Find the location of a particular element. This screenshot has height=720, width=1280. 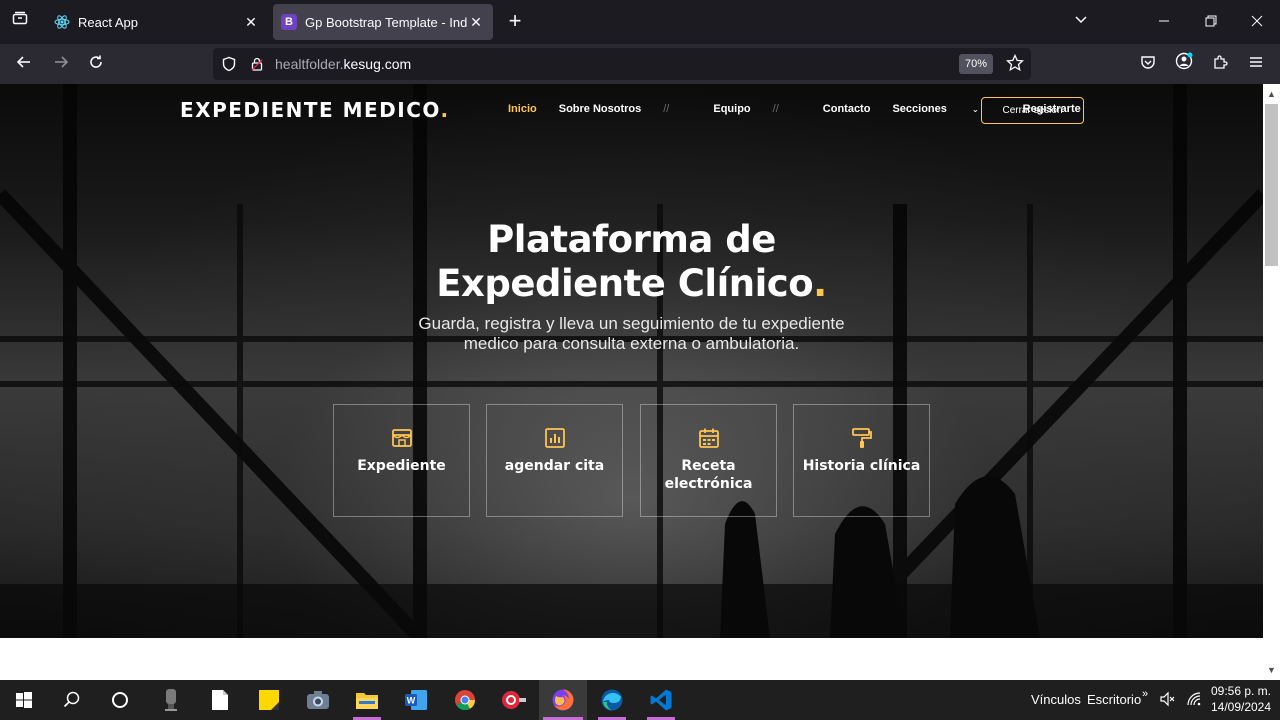

browser-toolbar: healtfolder.kesug.com 70% is located at coordinates (640, 64).